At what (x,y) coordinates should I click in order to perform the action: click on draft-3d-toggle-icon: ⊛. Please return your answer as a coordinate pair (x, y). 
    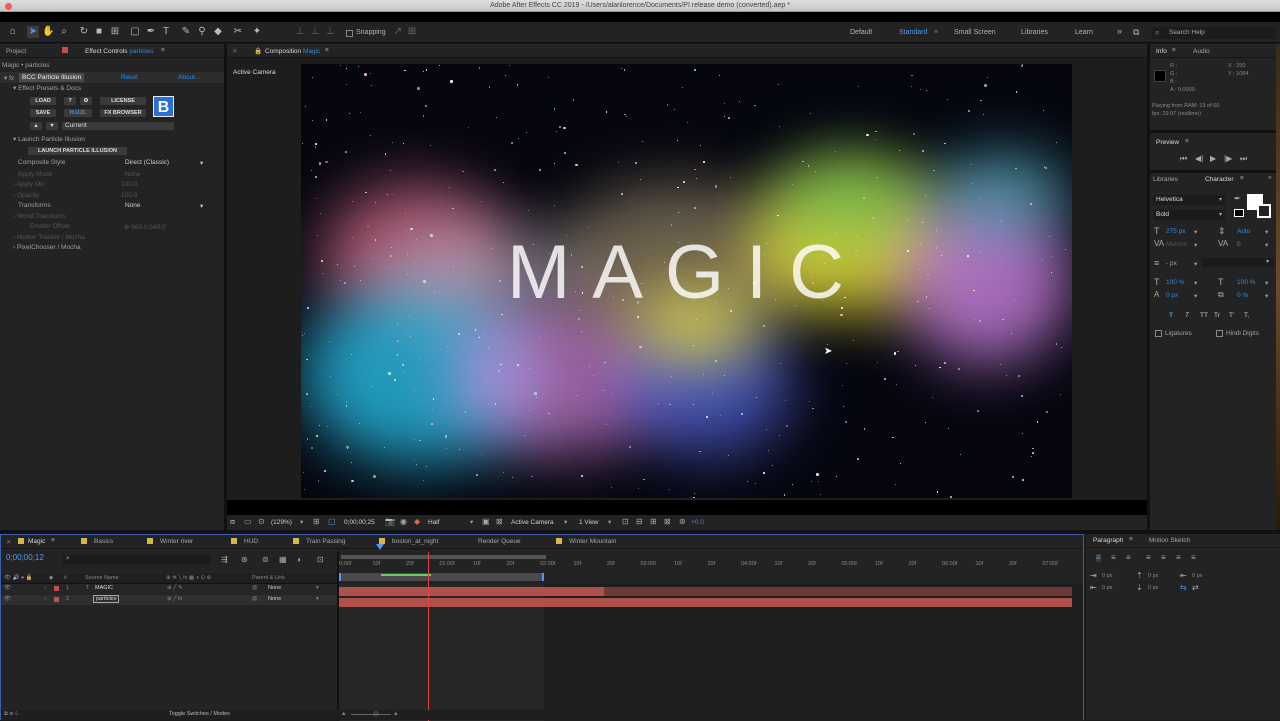
    Looking at the image, I should click on (244, 560).